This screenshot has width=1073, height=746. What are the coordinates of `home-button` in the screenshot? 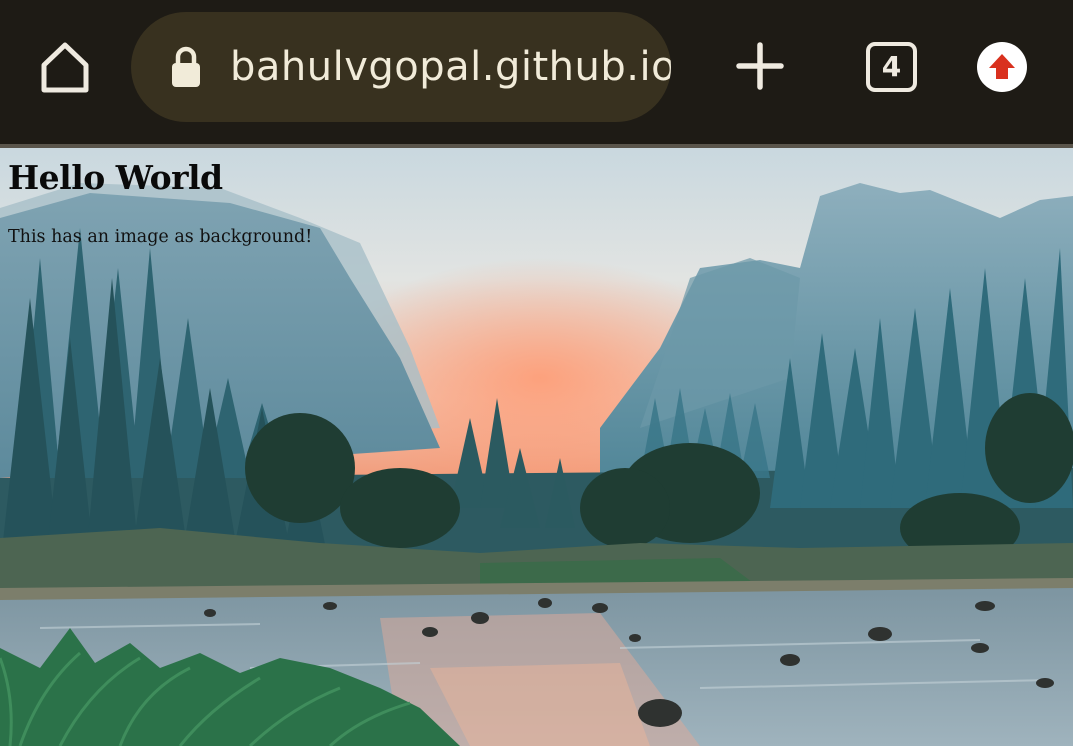 It's located at (65, 67).